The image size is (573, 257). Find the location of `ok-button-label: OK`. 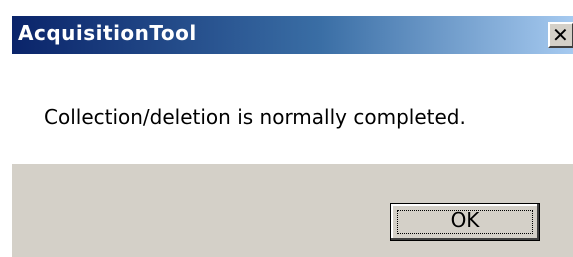

ok-button-label: OK is located at coordinates (465, 220).